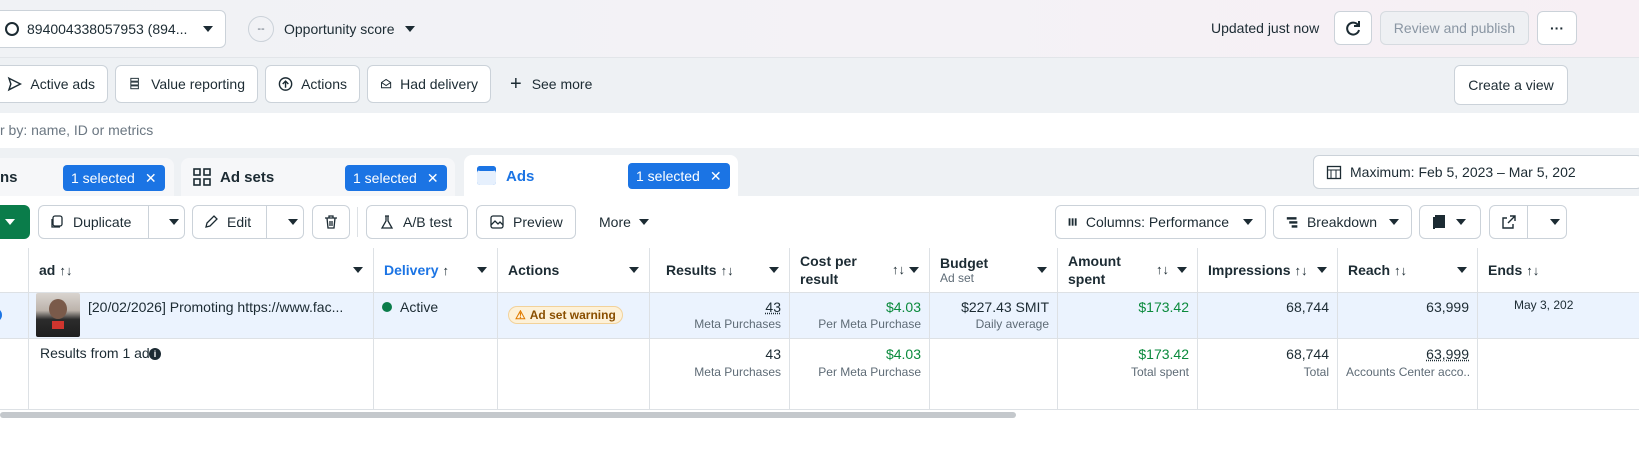  What do you see at coordinates (1, 315) in the screenshot?
I see `checkbox-icon` at bounding box center [1, 315].